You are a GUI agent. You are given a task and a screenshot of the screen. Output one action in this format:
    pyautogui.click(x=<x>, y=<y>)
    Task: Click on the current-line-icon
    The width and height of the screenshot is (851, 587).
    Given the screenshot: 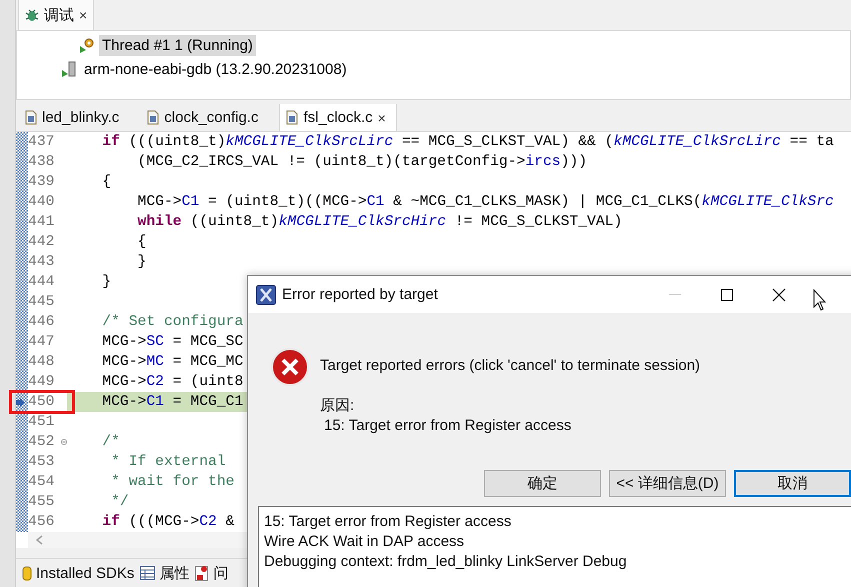 What is the action you would take?
    pyautogui.click(x=20, y=402)
    